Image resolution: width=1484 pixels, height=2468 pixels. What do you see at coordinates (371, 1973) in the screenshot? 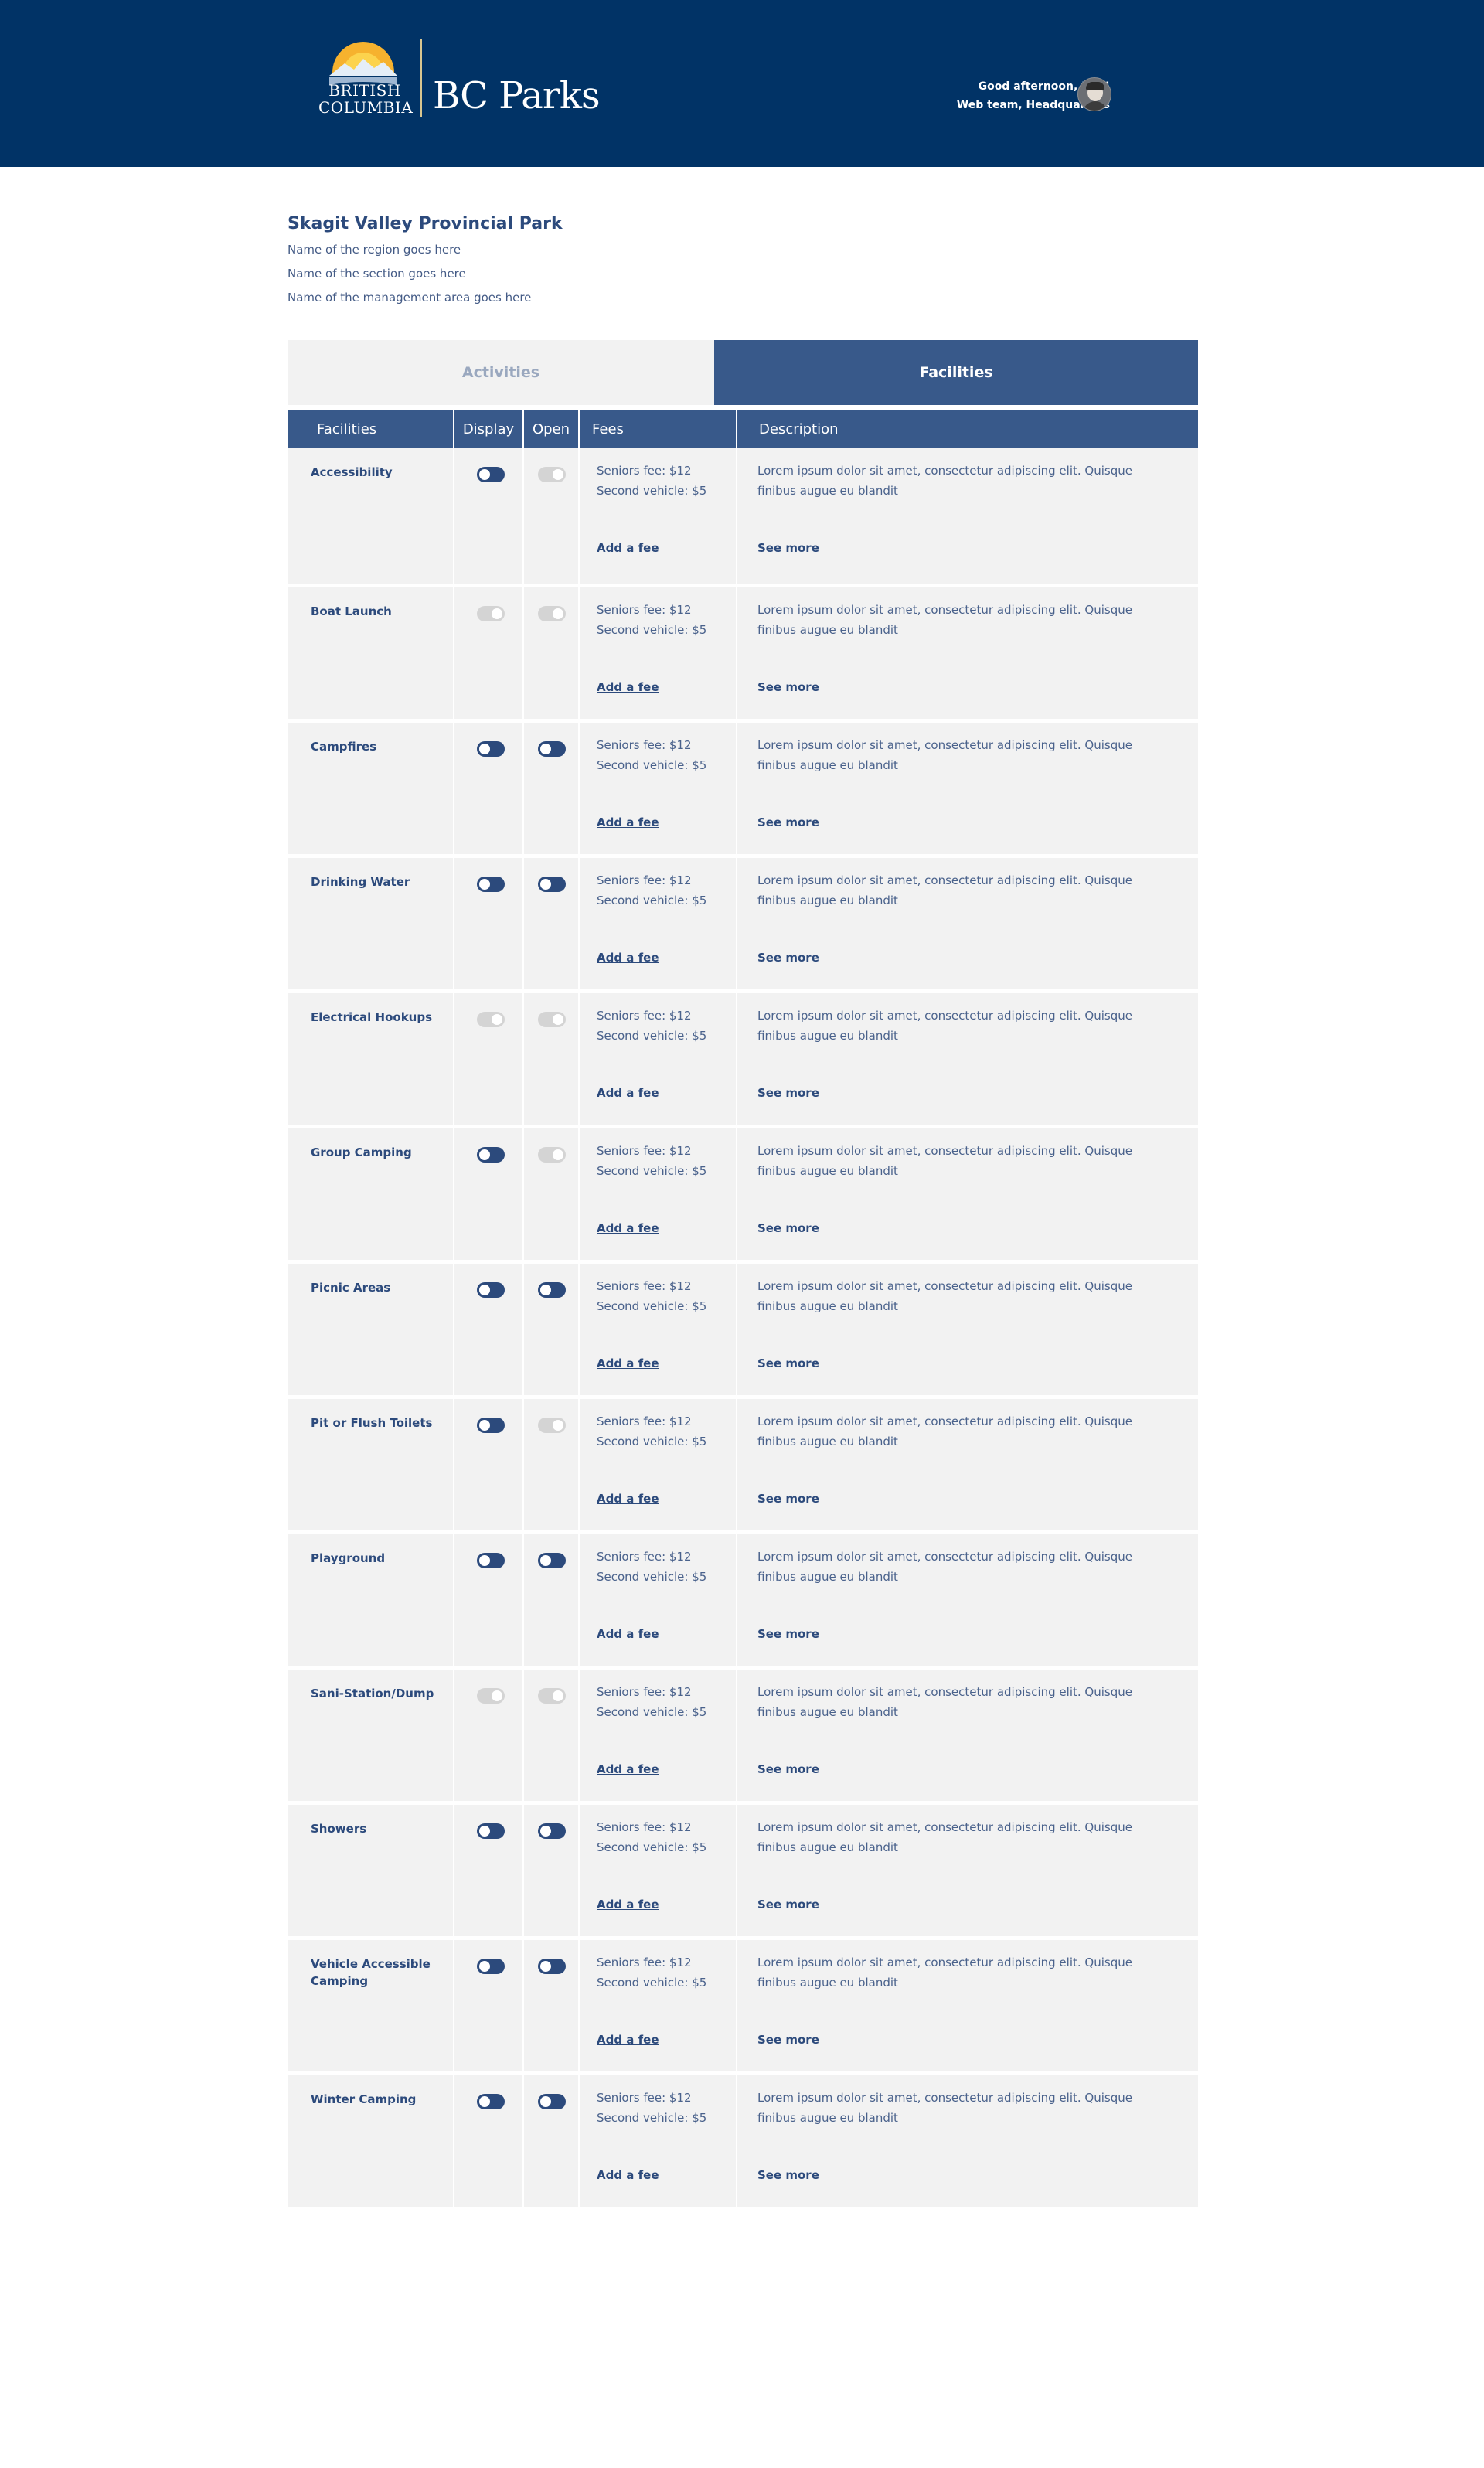
I see `facility-name: Vehicle Accessible Camping` at bounding box center [371, 1973].